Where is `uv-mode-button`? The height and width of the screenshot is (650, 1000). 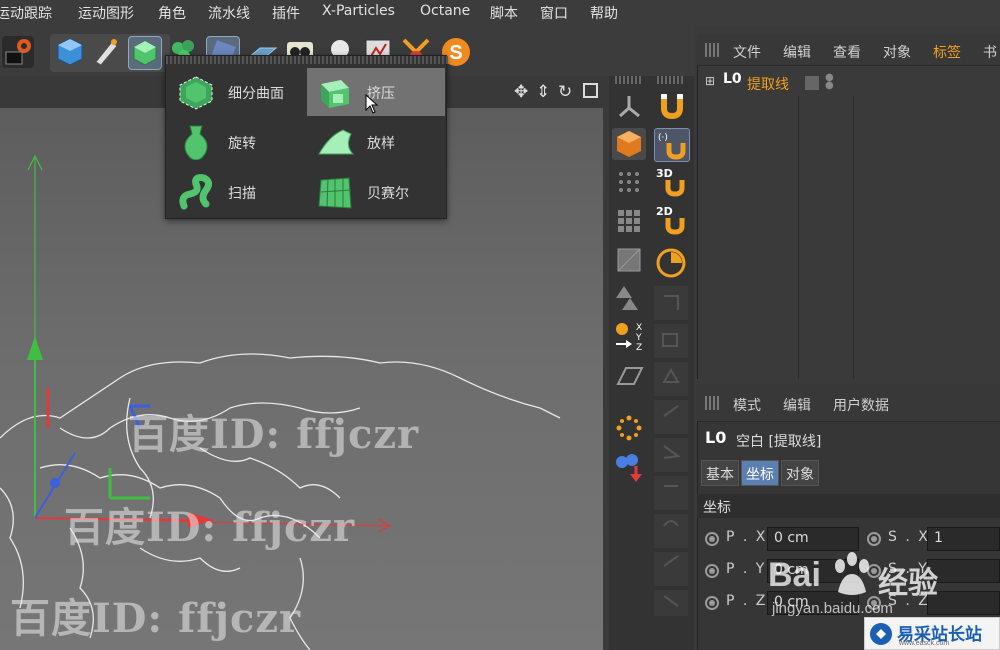
uv-mode-button is located at coordinates (629, 298).